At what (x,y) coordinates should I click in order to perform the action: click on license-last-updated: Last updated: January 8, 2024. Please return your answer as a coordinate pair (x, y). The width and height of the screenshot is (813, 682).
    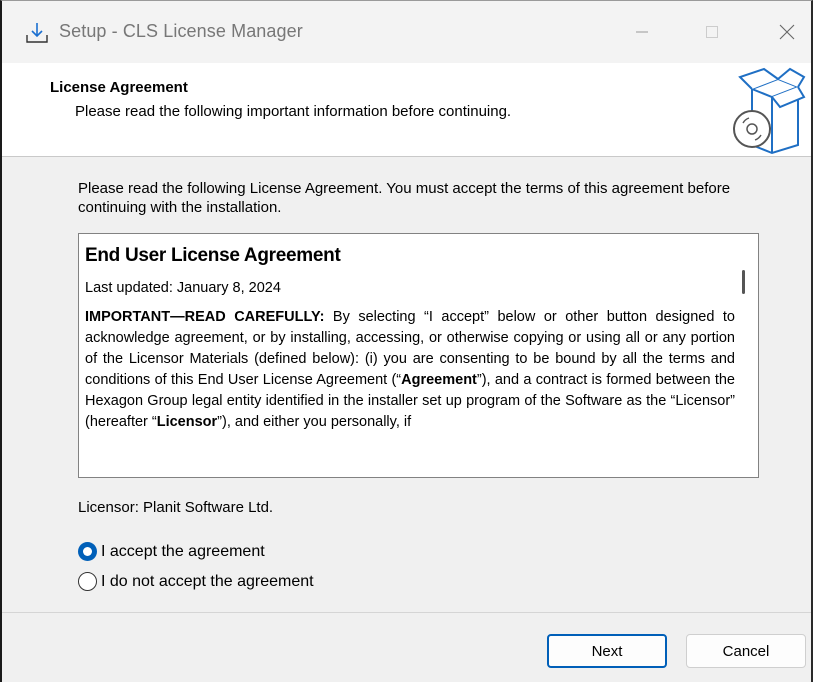
    Looking at the image, I should click on (183, 288).